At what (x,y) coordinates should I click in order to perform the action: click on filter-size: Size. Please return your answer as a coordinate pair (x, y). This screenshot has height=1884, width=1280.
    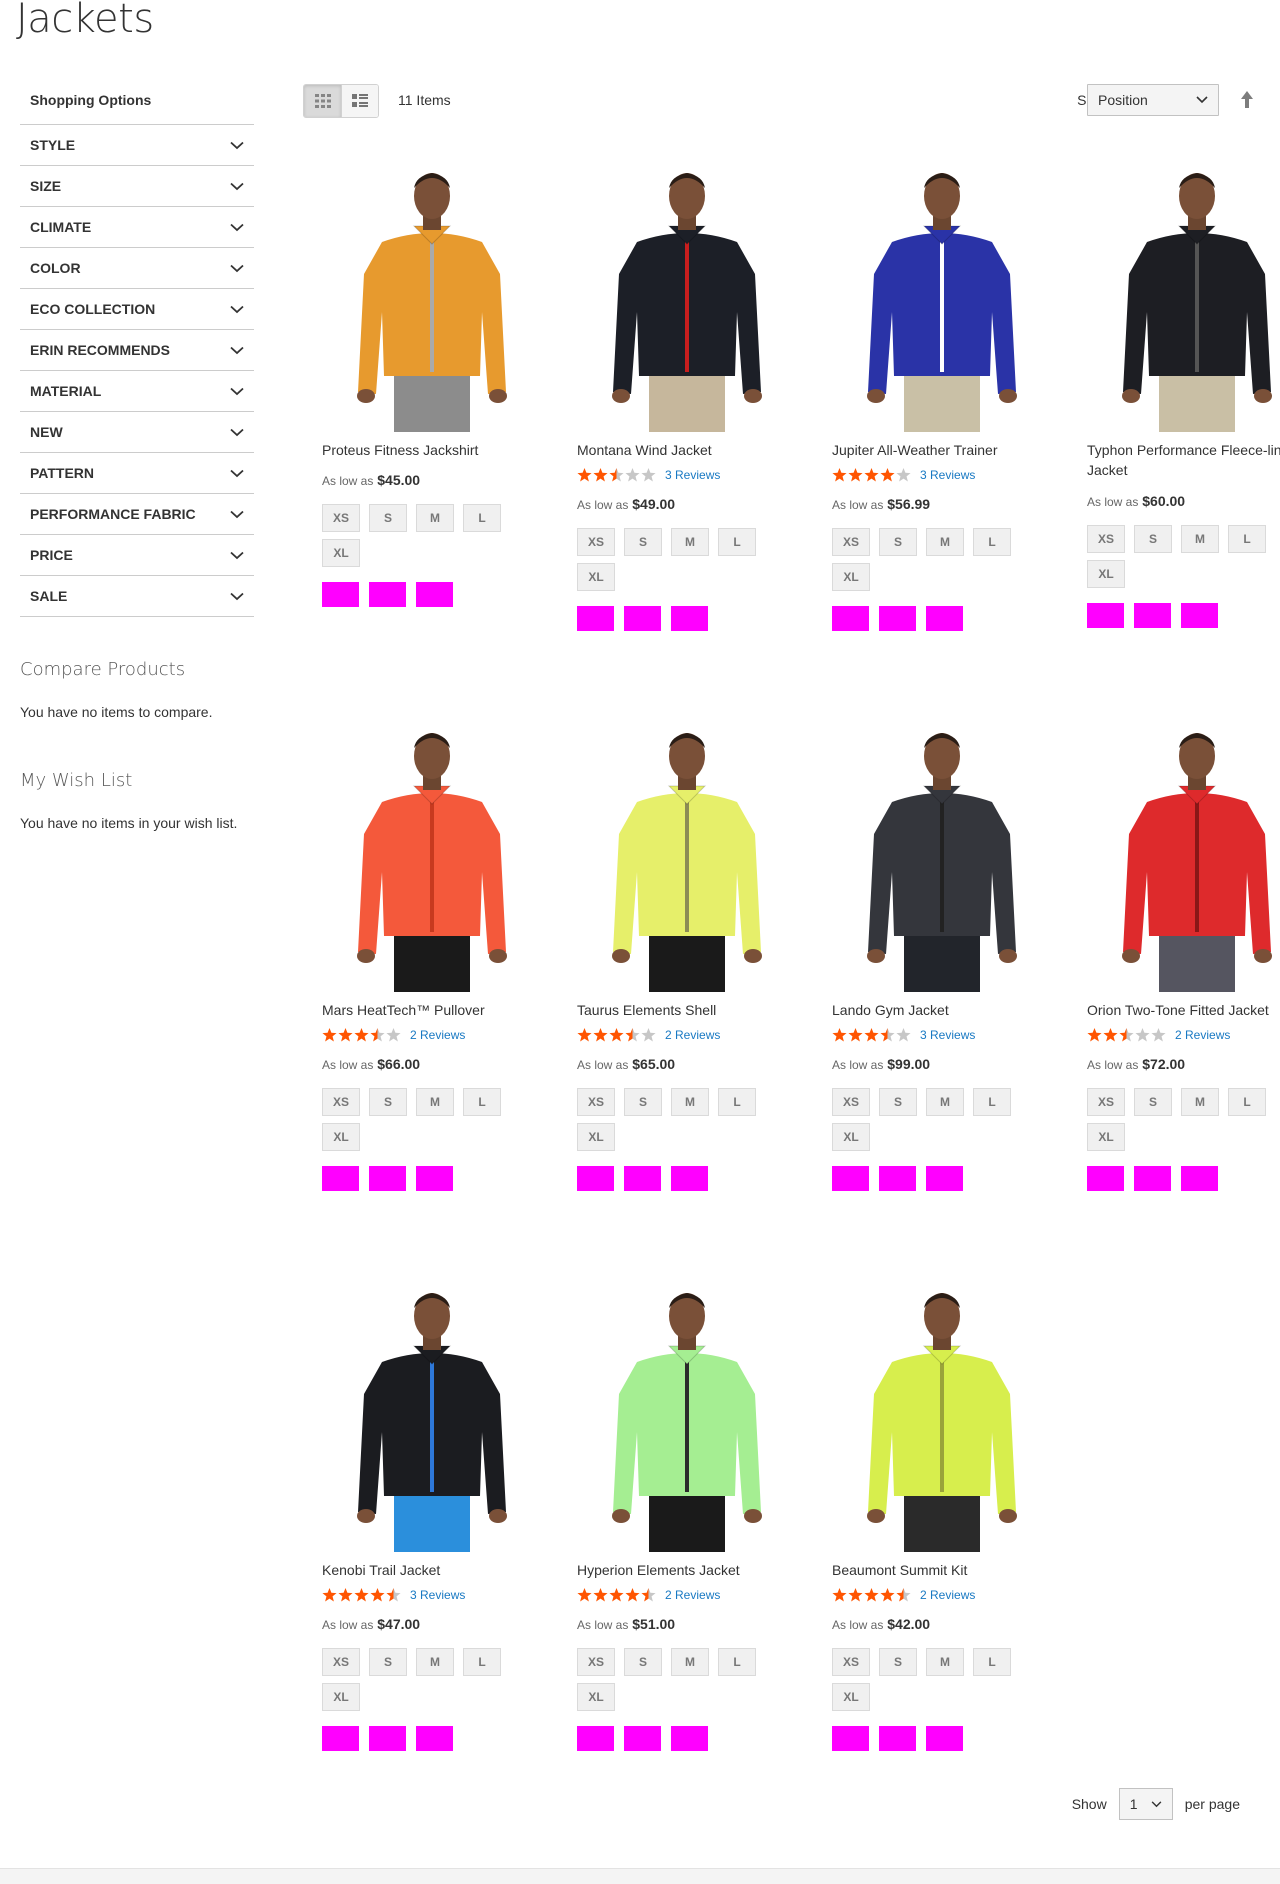
    Looking at the image, I should click on (137, 186).